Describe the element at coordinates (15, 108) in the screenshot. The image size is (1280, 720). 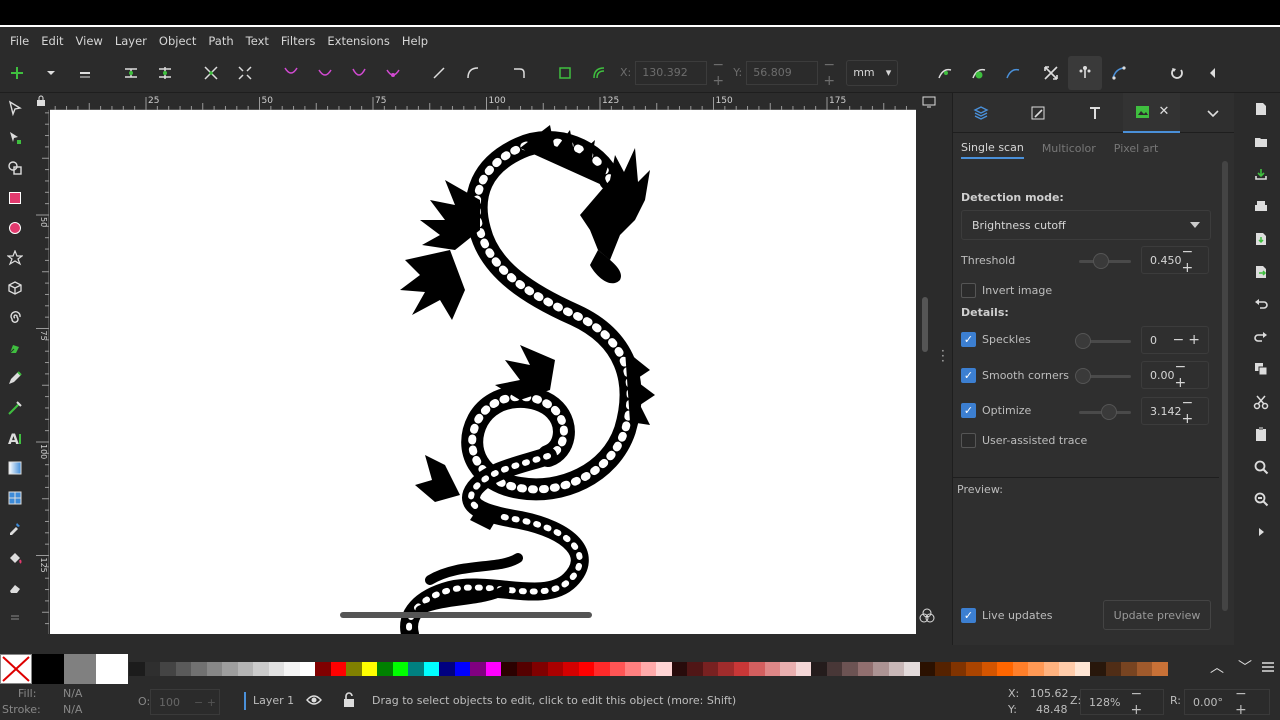
I see `selector-tool-icon` at that location.